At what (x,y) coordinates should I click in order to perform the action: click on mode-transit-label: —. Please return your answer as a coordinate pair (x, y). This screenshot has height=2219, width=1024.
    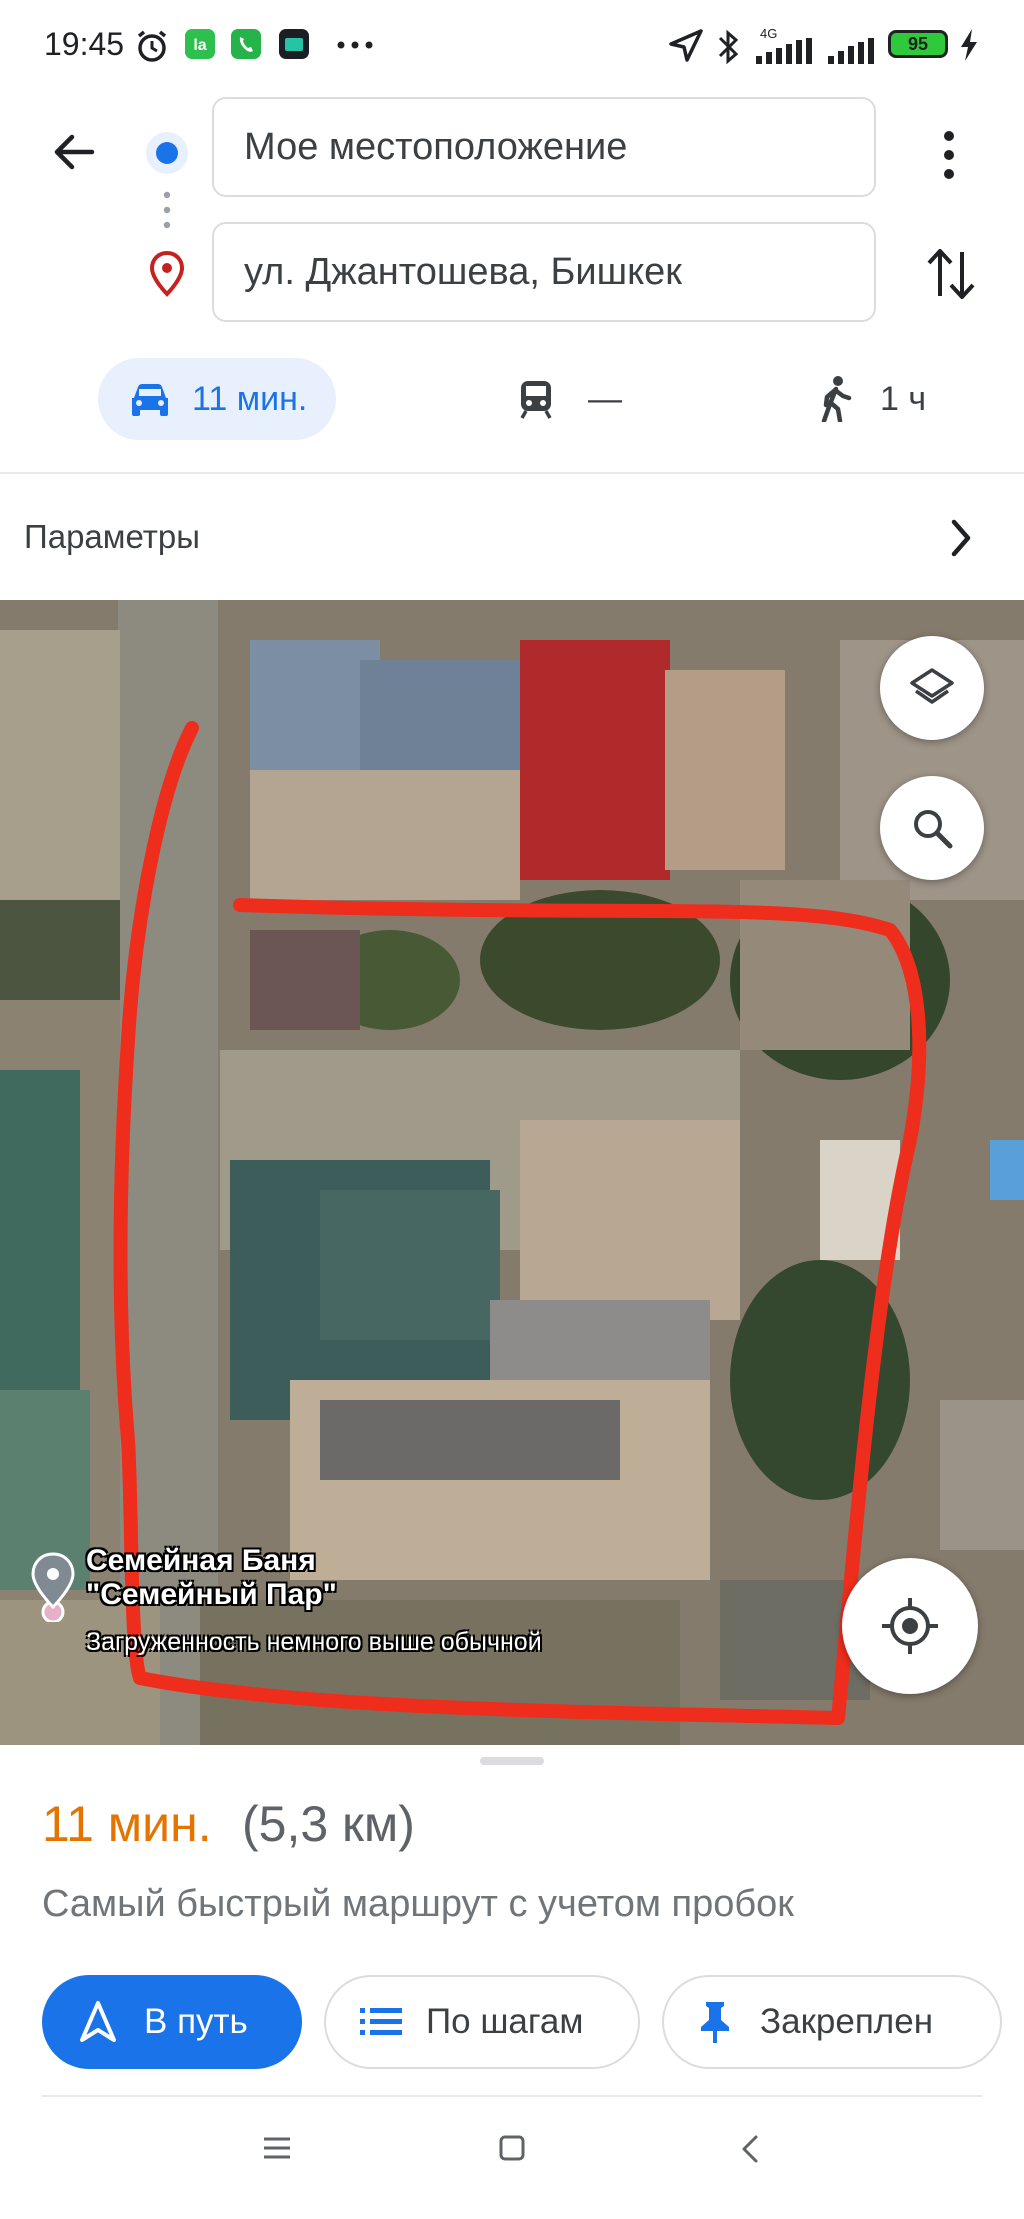
    Looking at the image, I should click on (605, 398).